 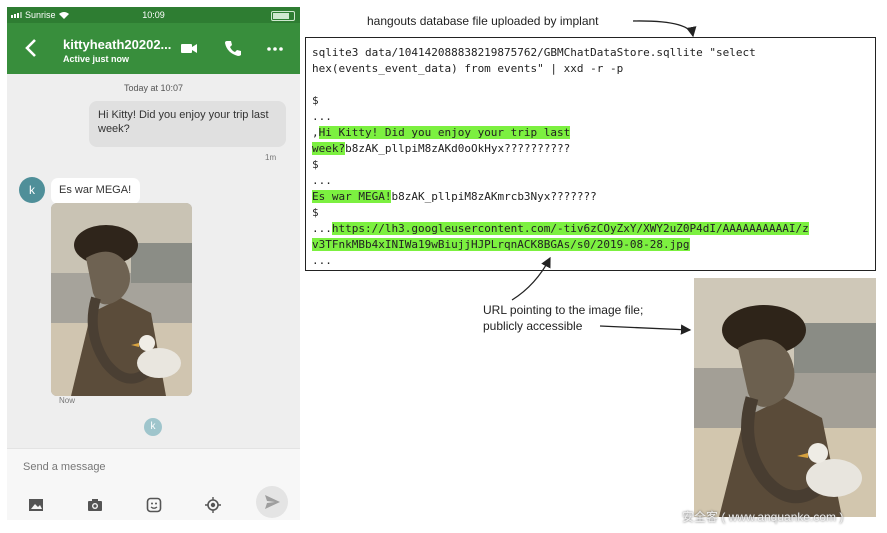 I want to click on arrow-to-url, so click(x=531, y=278).